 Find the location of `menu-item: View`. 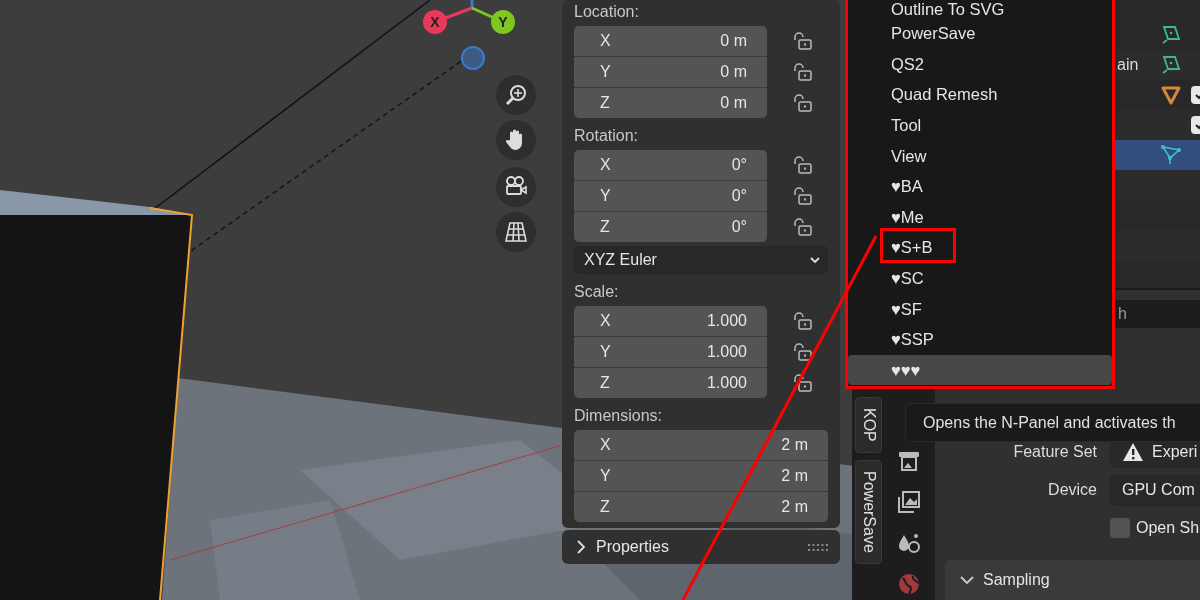

menu-item: View is located at coordinates (980, 156).